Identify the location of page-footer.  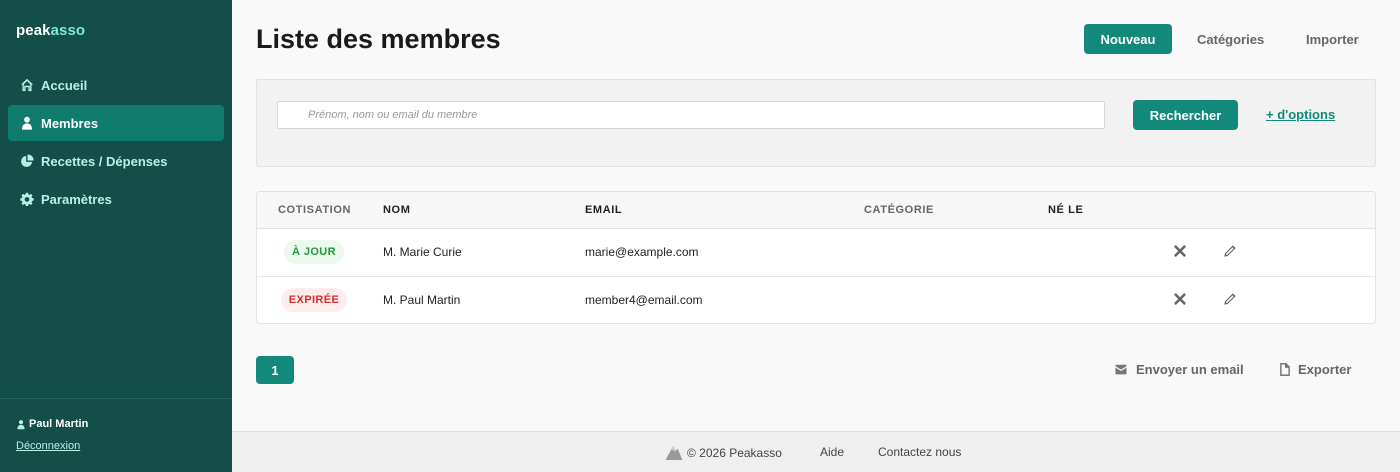
(816, 451).